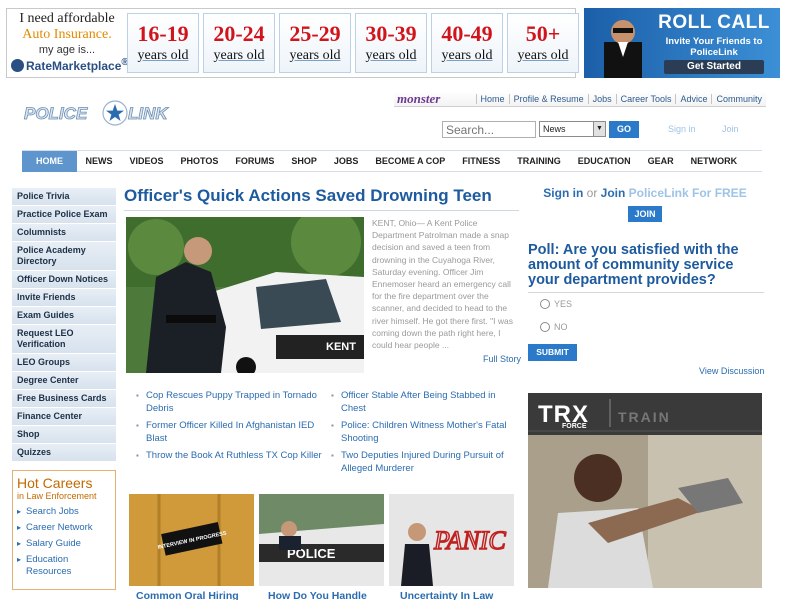 This screenshot has height=600, width=800. What do you see at coordinates (481, 161) in the screenshot?
I see `nav-fitness: FITNESS` at bounding box center [481, 161].